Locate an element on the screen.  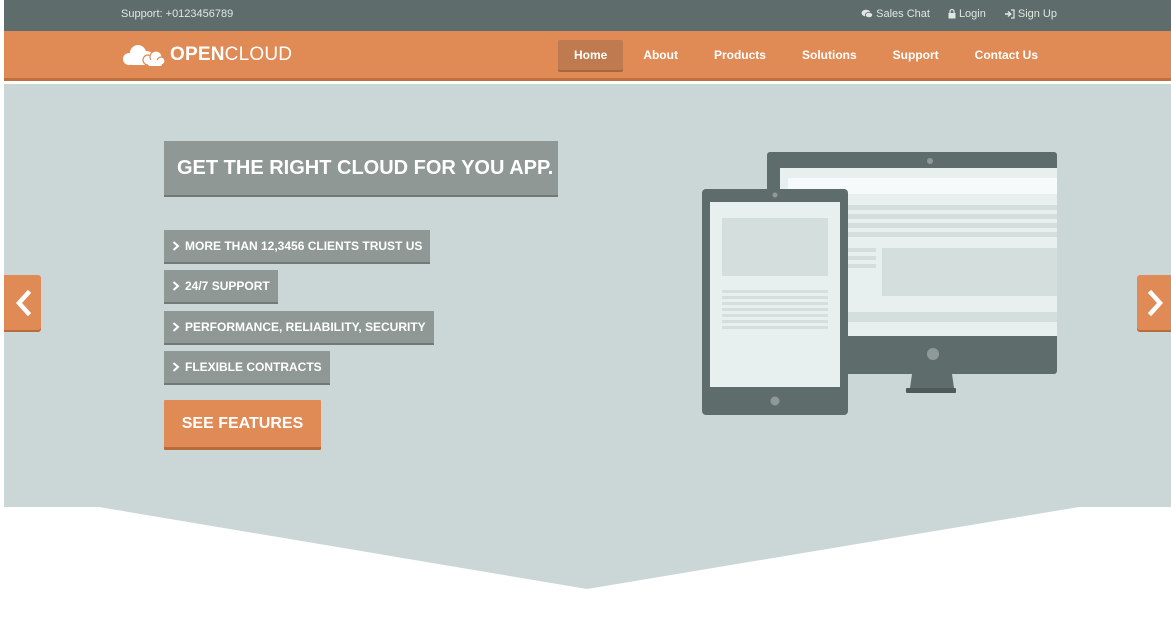
top-links: Sales Chat Login Sign Up is located at coordinates (959, 14).